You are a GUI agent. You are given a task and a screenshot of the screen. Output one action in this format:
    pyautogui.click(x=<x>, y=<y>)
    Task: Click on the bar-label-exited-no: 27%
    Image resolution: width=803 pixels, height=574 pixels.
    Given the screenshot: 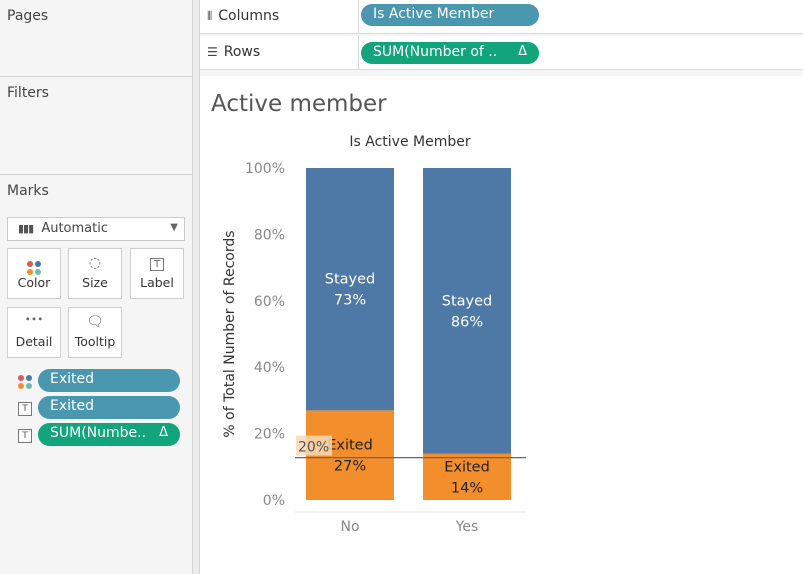 What is the action you would take?
    pyautogui.click(x=350, y=467)
    